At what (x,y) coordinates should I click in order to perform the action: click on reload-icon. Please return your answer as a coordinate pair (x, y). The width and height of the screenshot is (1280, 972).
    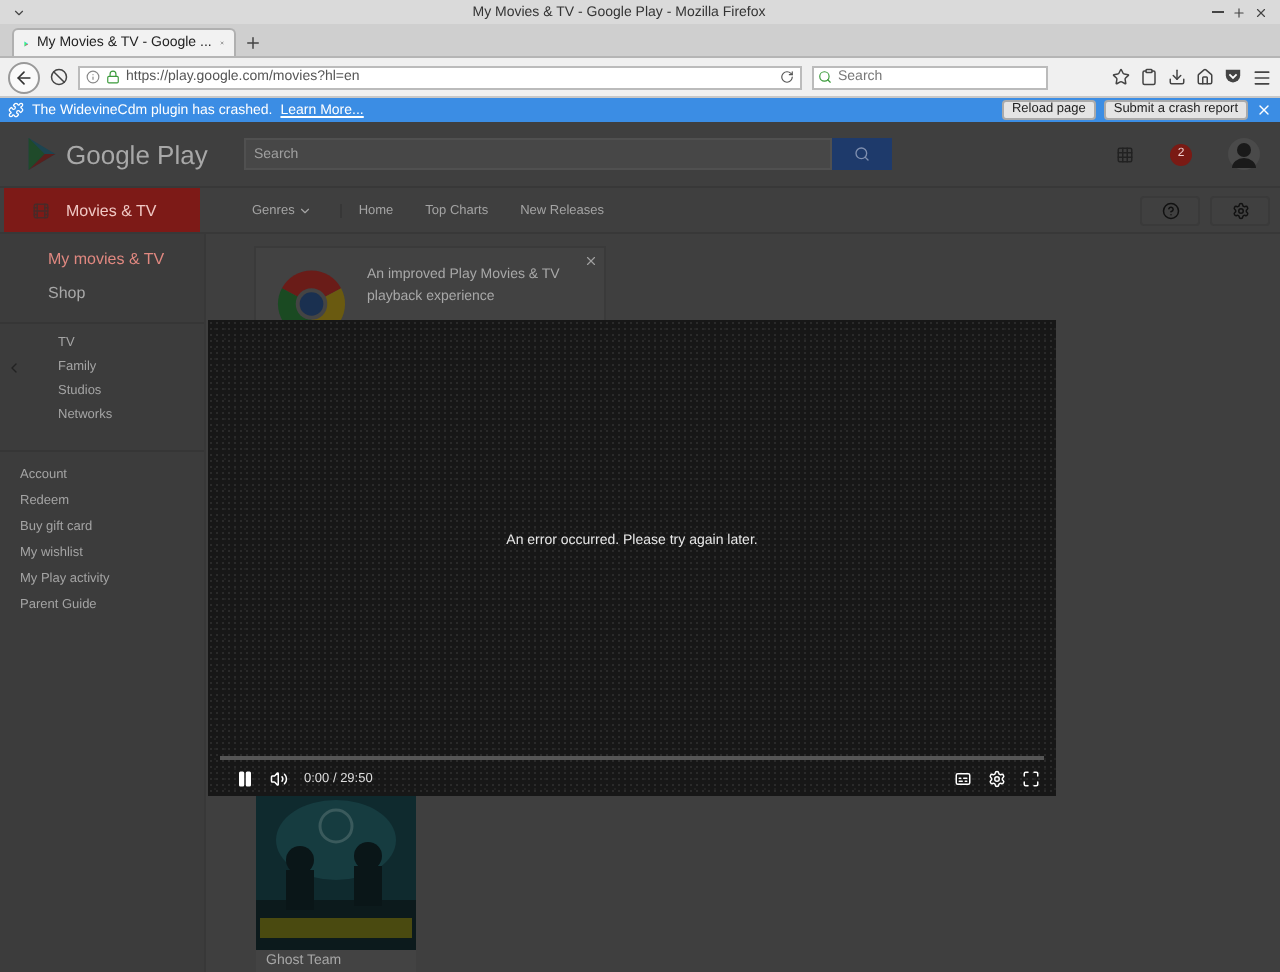
    Looking at the image, I should click on (787, 77).